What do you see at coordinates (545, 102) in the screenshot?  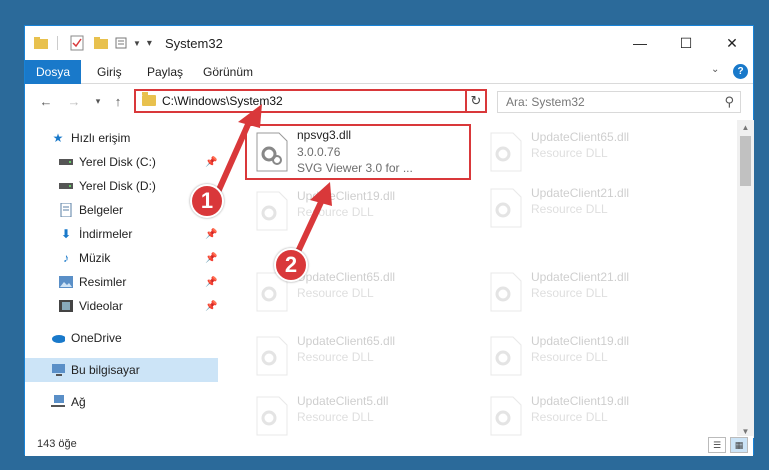 I see `search-placeholder: Ara: System32` at bounding box center [545, 102].